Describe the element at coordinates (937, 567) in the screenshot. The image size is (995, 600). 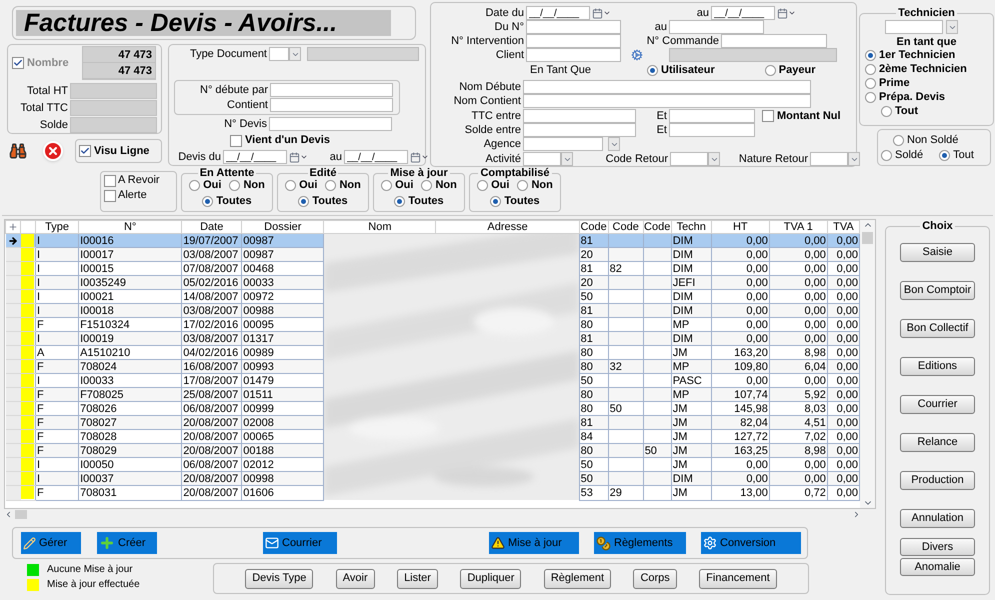
I see `choice-button: Anomalie` at that location.